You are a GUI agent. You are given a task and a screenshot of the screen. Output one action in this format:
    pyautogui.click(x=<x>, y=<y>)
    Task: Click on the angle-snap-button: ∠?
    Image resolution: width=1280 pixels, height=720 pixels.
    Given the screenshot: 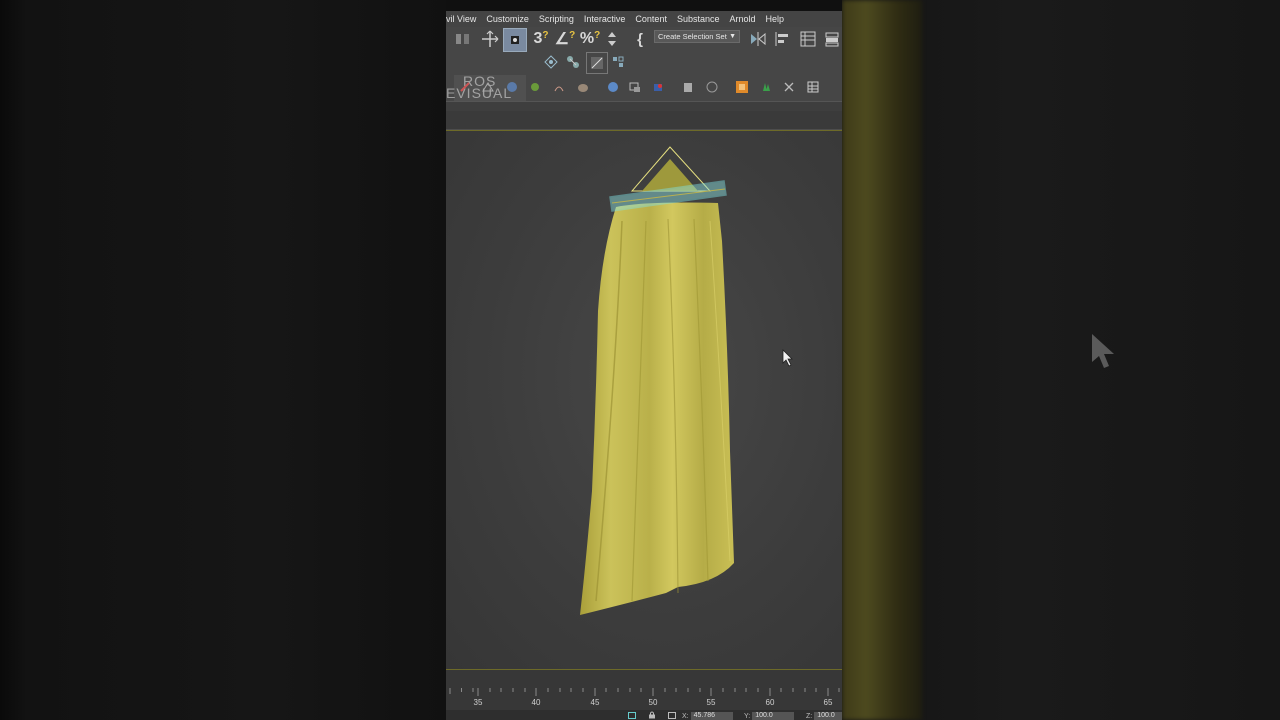 What is the action you would take?
    pyautogui.click(x=565, y=39)
    